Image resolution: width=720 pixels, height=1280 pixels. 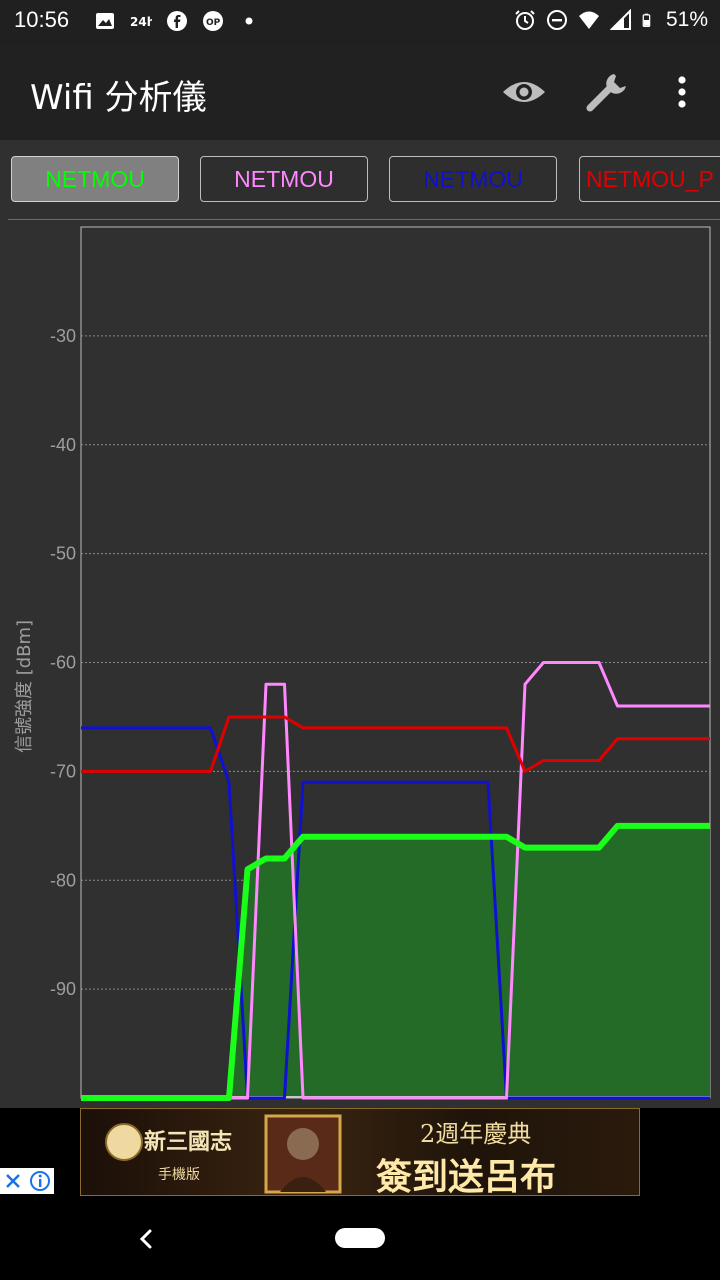 I want to click on svg-text: OP, so click(x=213, y=23).